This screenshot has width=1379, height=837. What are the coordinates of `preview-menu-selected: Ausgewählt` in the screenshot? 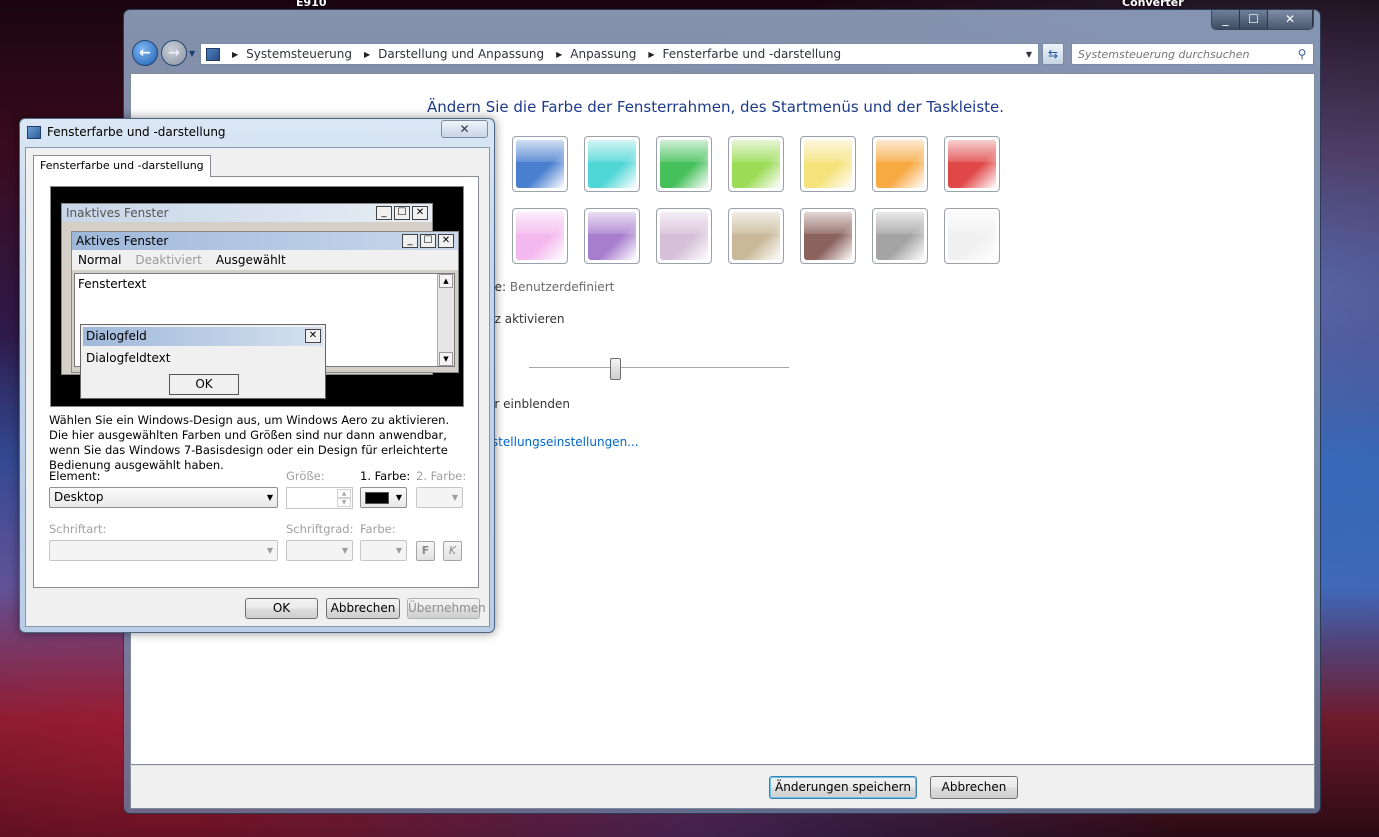 It's located at (251, 260).